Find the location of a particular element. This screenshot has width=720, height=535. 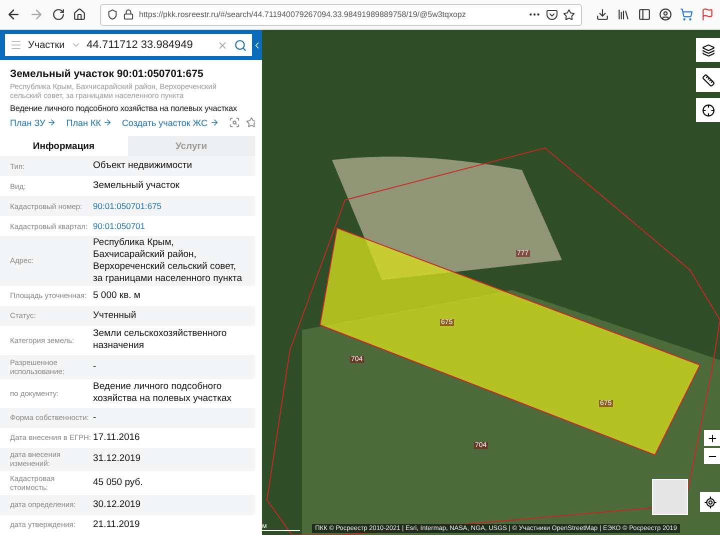

search-query: 44.711712 33.984949 is located at coordinates (140, 45).